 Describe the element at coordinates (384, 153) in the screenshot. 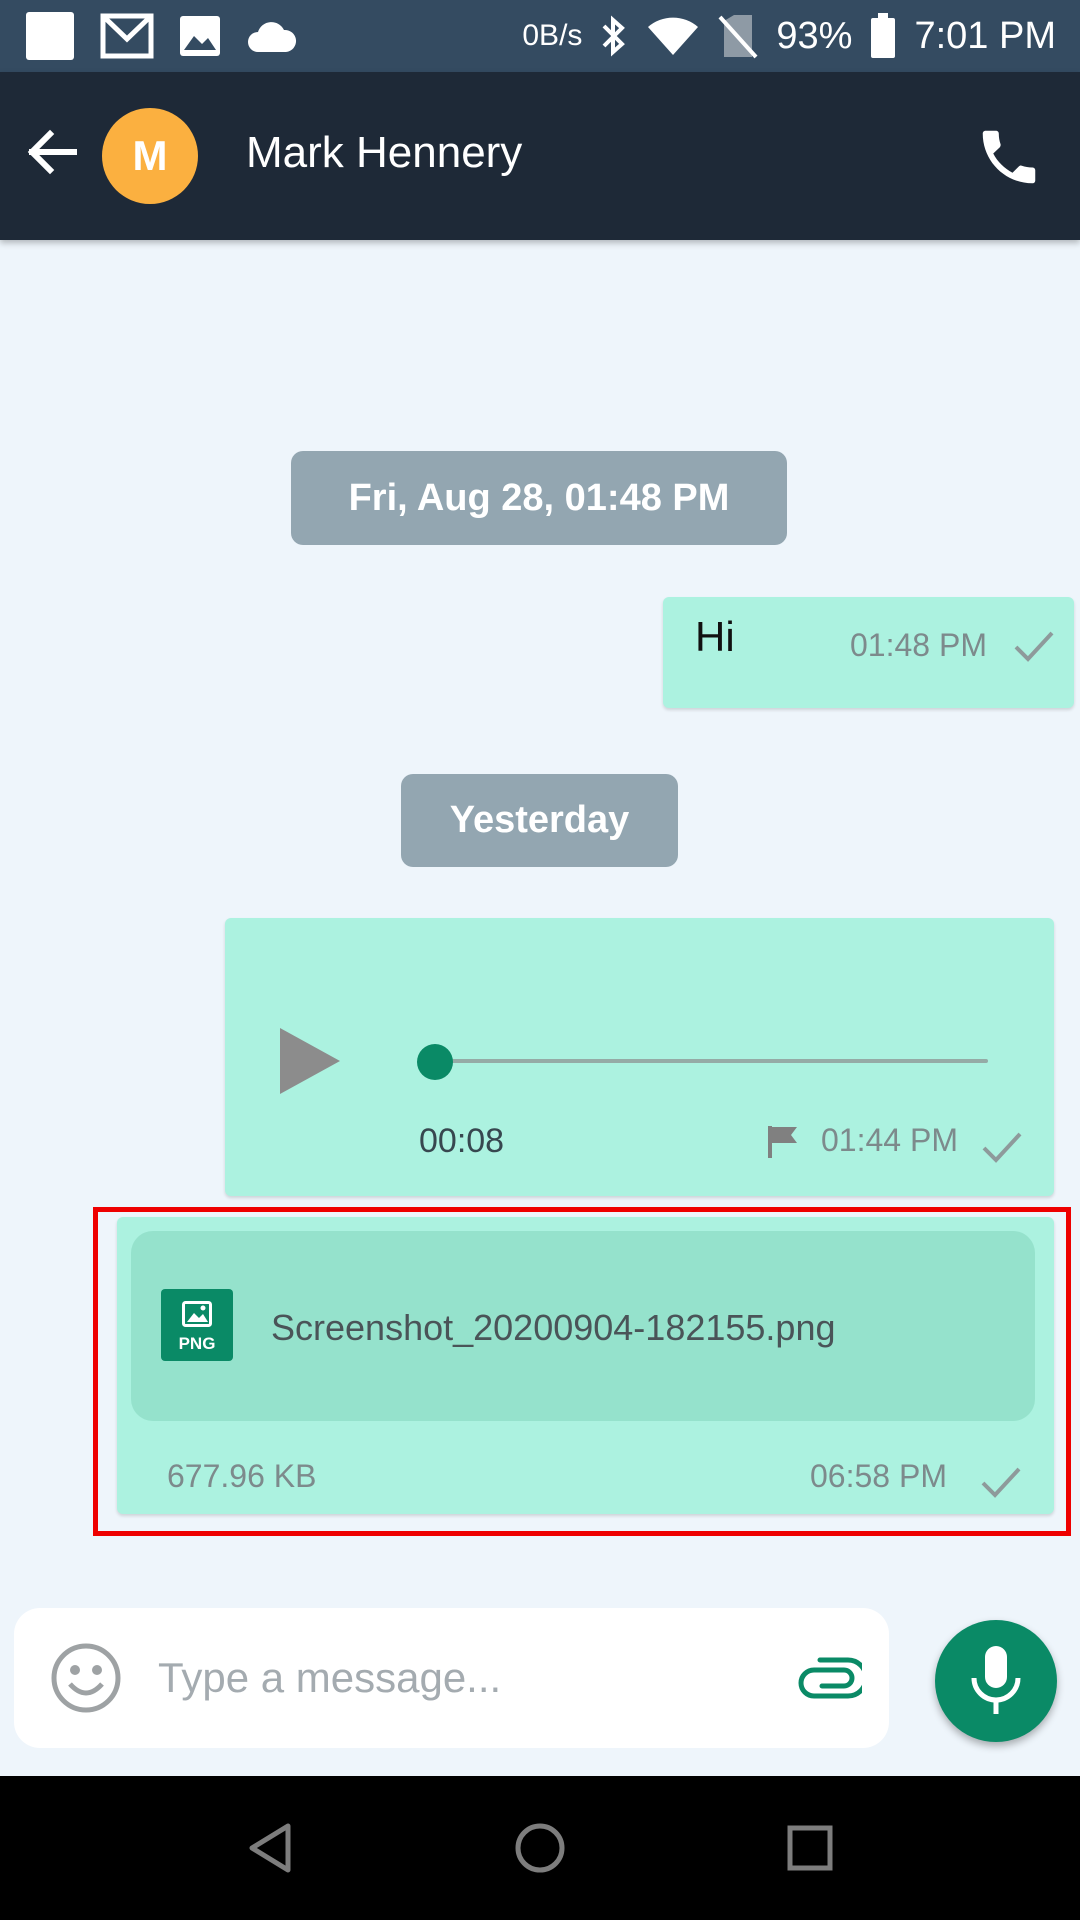

I see `contact-name: Mark Hennery` at that location.